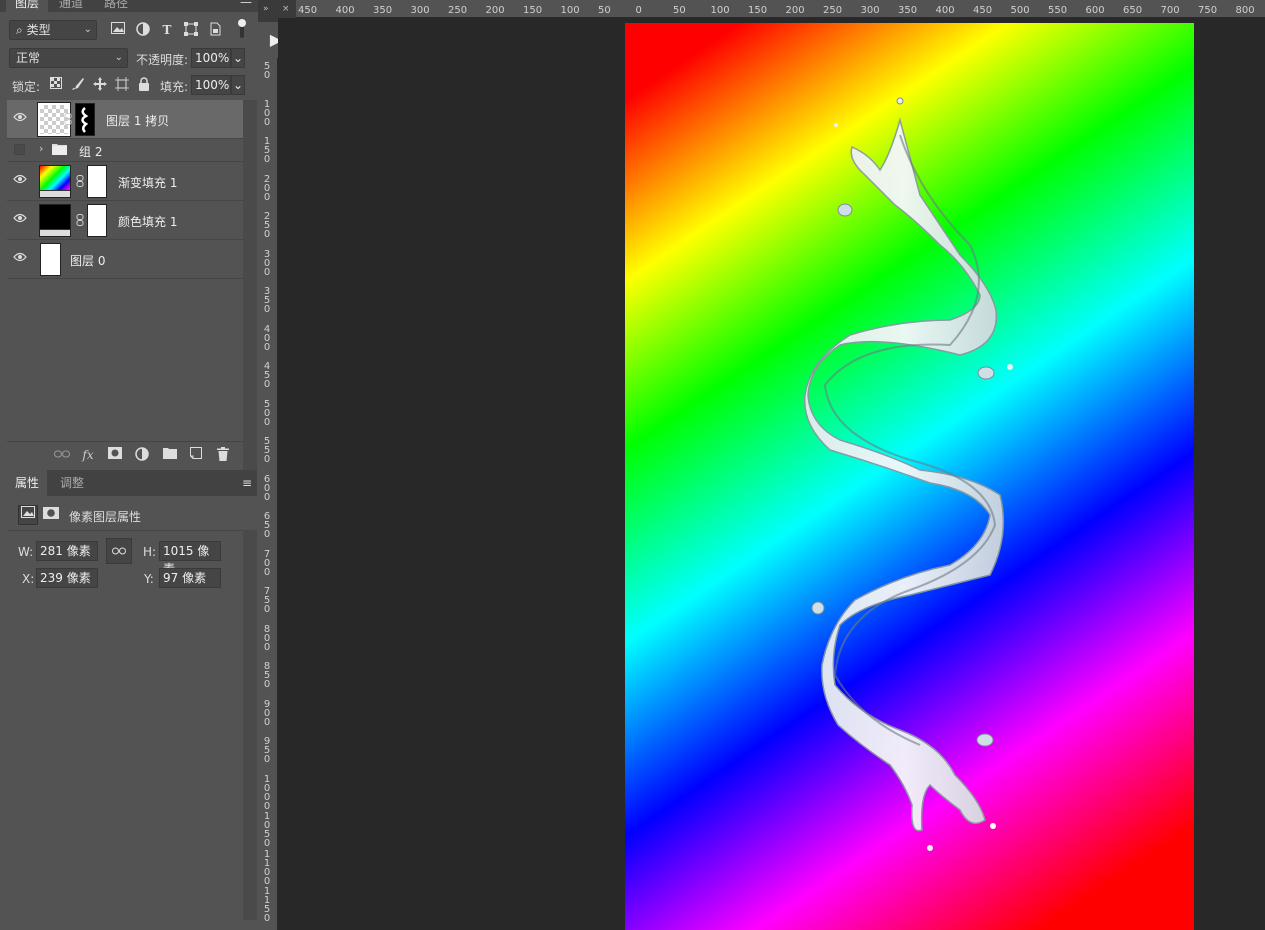 The width and height of the screenshot is (1265, 930). I want to click on ruler-tick-label: 900, so click(267, 713).